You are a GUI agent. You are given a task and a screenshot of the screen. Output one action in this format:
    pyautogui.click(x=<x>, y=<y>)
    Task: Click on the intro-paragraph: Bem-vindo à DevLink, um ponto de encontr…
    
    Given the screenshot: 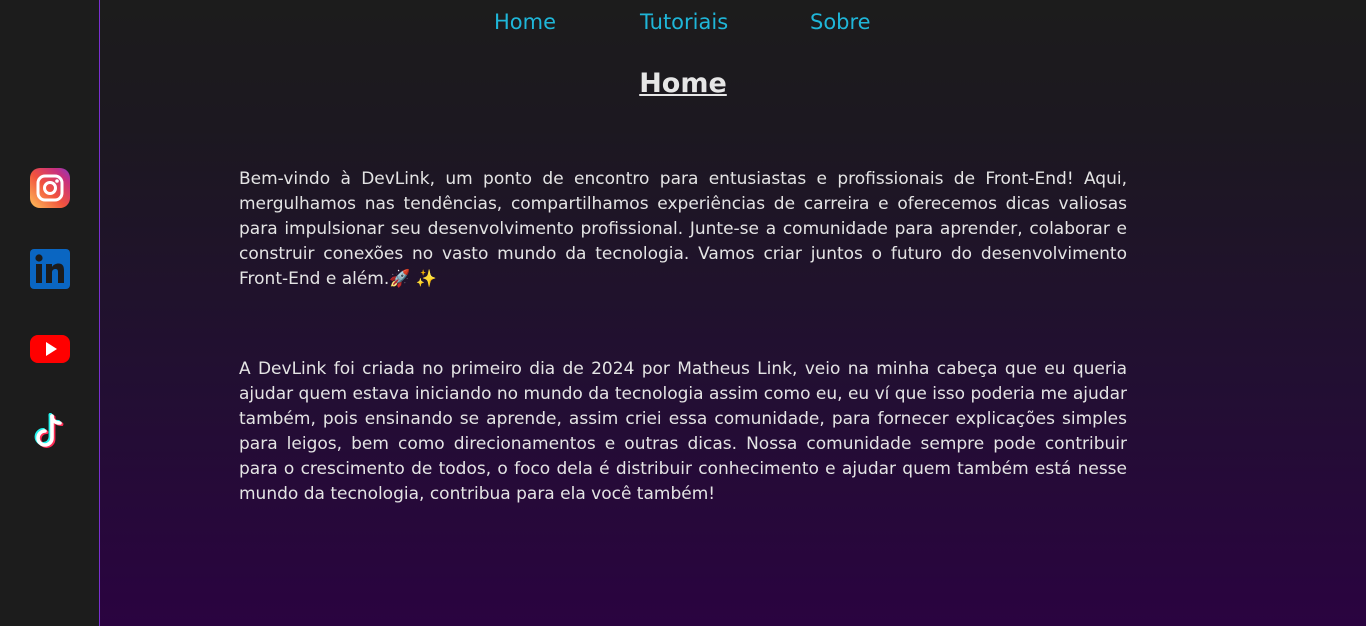 What is the action you would take?
    pyautogui.click(x=683, y=229)
    